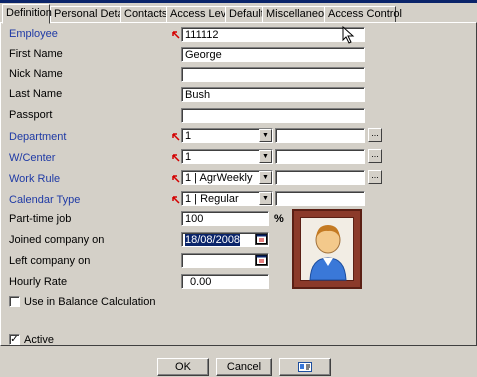 Image resolution: width=477 pixels, height=377 pixels. Describe the element at coordinates (299, 14) in the screenshot. I see `tab-miscellaneous: Miscellaneous` at that location.